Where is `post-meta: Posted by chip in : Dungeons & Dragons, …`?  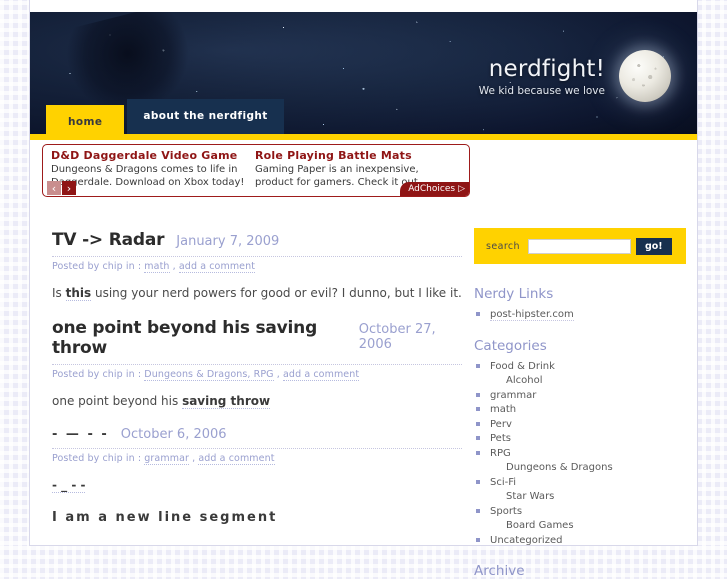 post-meta: Posted by chip in : Dungeons & Dragons, … is located at coordinates (257, 375).